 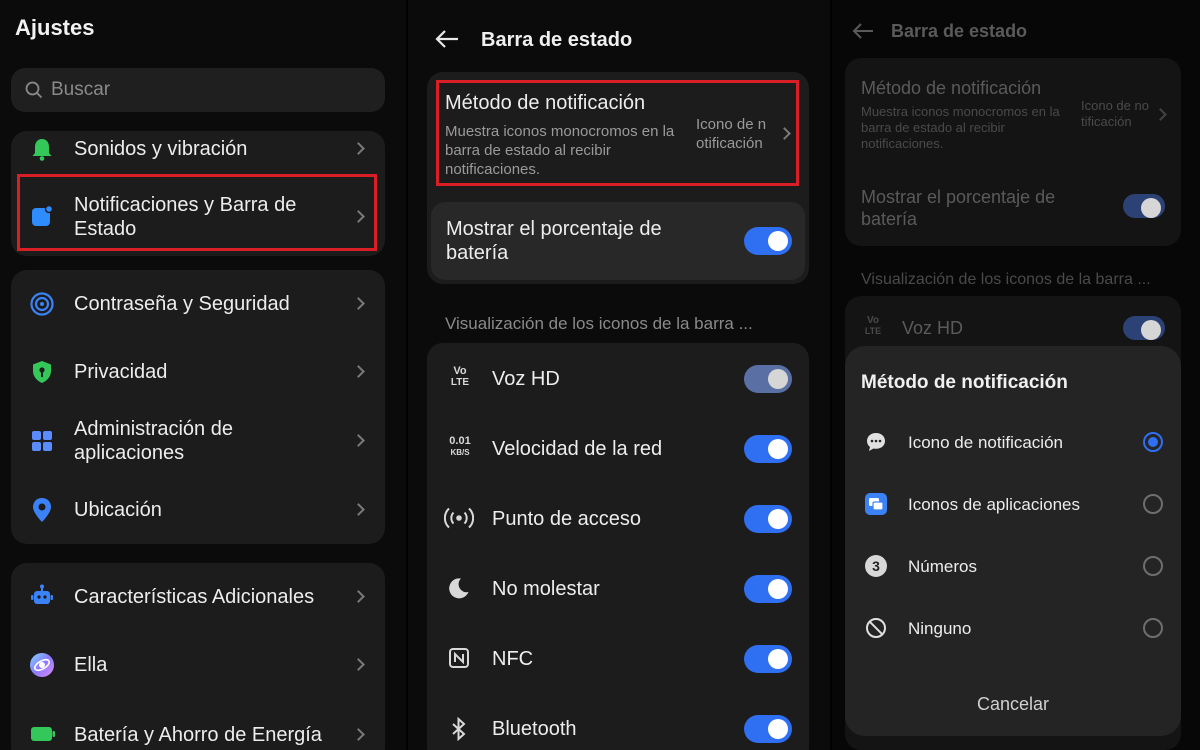 I want to click on robot-icon, so click(x=42, y=594).